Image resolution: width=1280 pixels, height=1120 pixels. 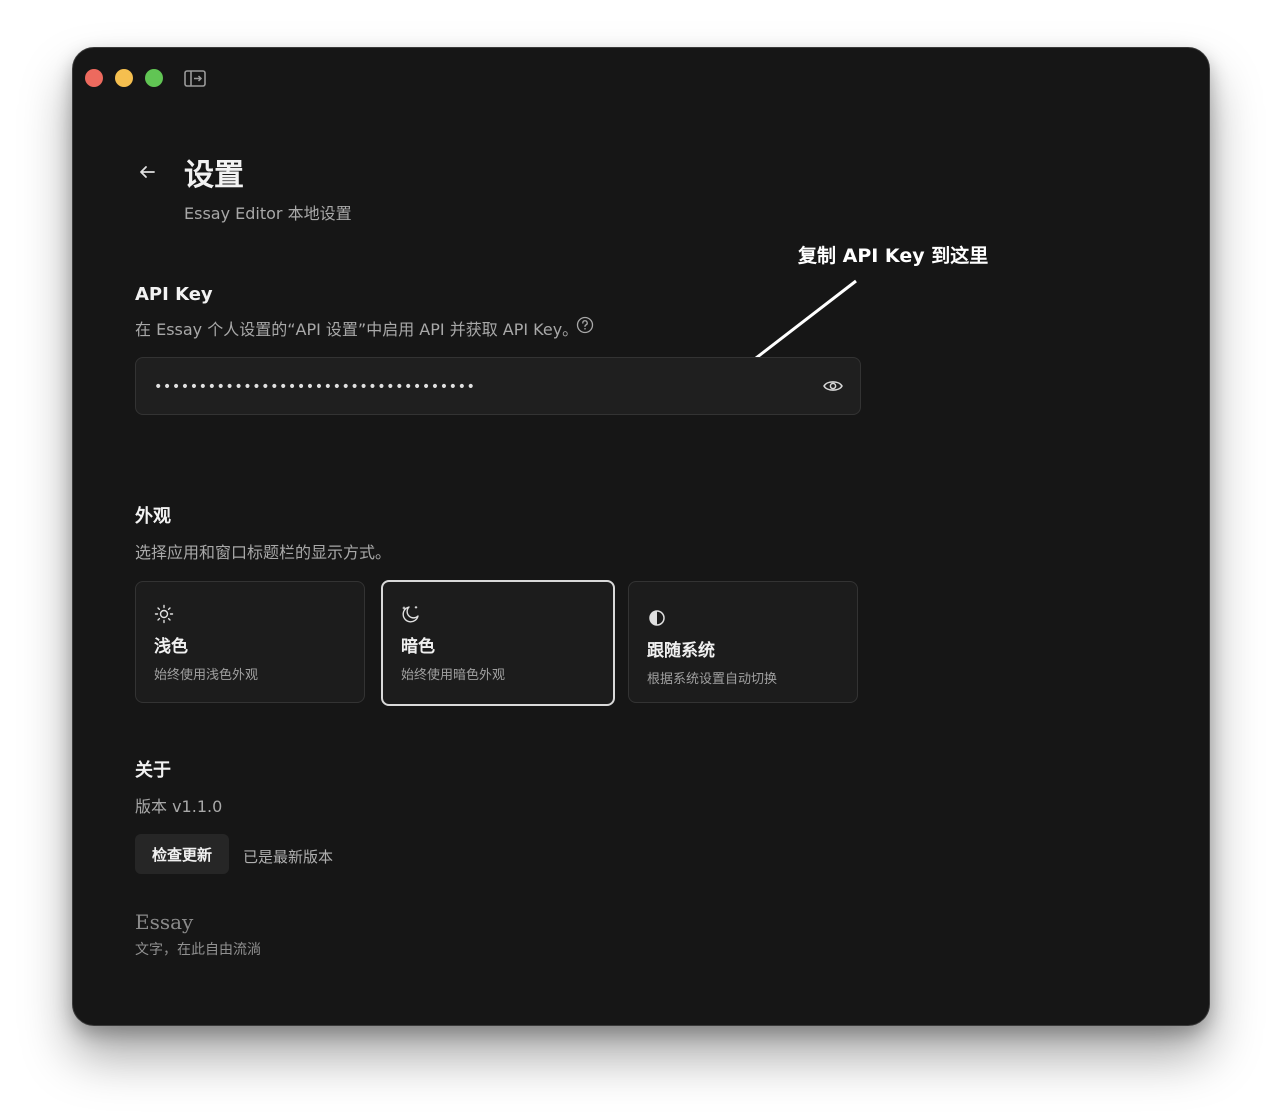 I want to click on update-status: 已是最新版本, so click(x=288, y=857).